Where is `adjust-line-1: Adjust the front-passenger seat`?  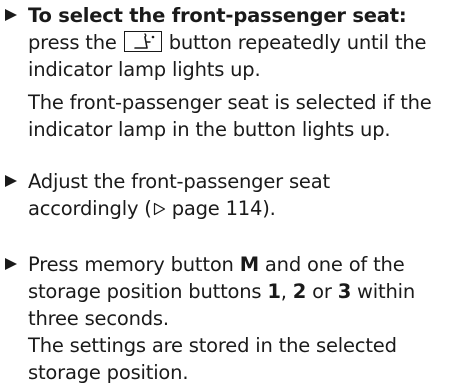
adjust-line-1: Adjust the front-passenger seat is located at coordinates (179, 181).